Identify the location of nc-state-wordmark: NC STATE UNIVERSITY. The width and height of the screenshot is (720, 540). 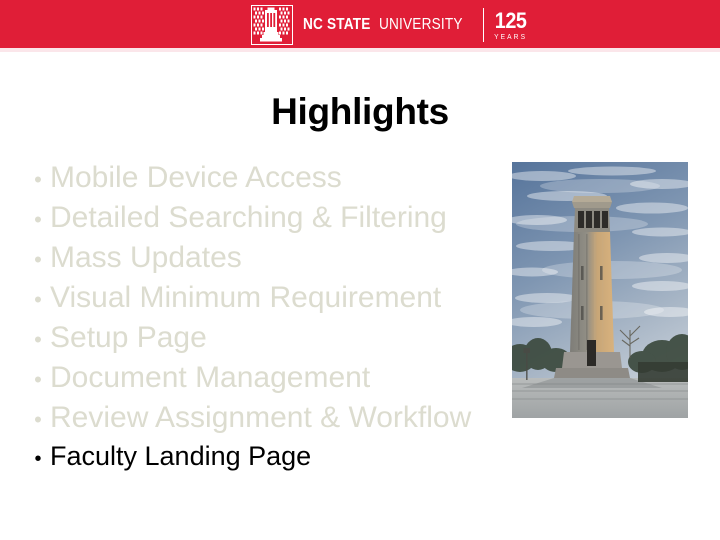
(388, 25).